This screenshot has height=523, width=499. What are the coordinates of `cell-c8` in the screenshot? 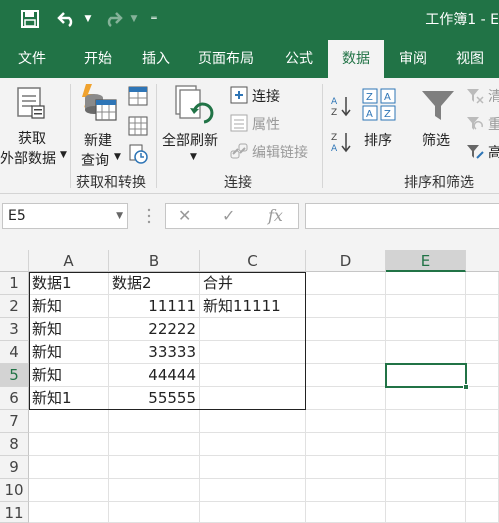 It's located at (253, 444).